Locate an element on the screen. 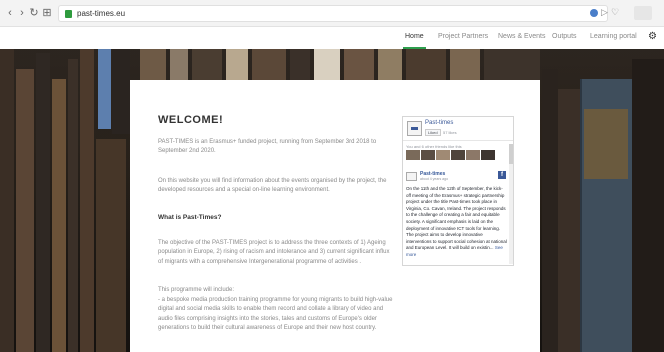  forward-icon: › is located at coordinates (22, 13).